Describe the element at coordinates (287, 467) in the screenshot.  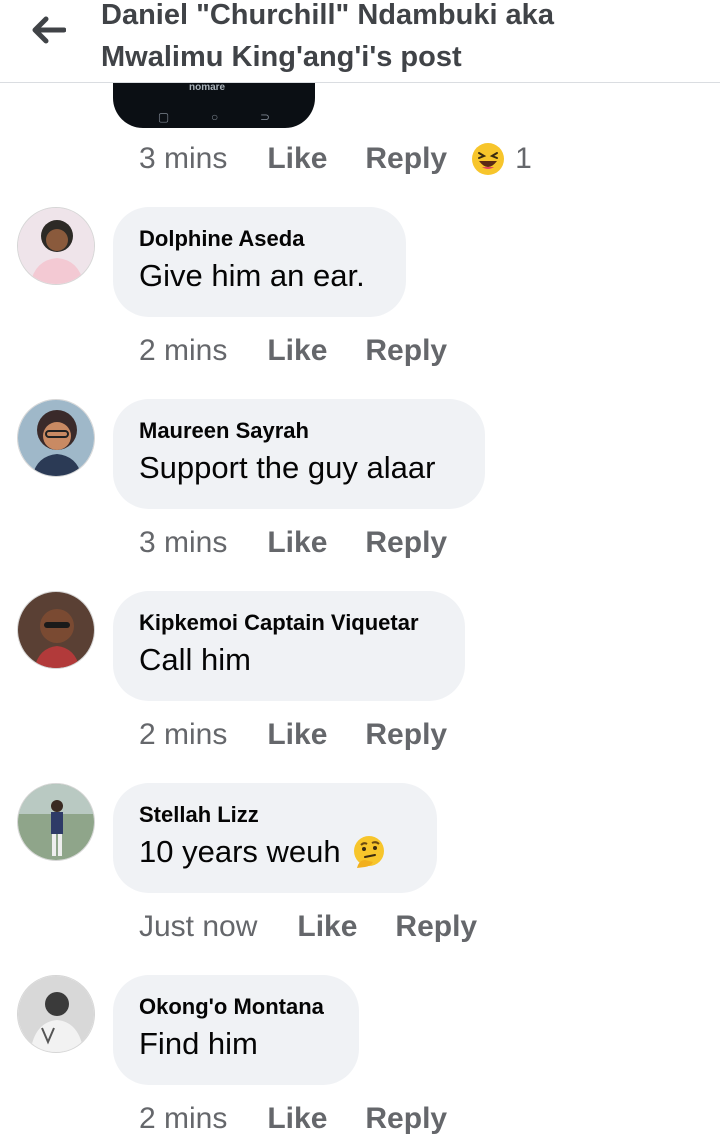
I see `comment-text-content: Support the guy alaar` at that location.